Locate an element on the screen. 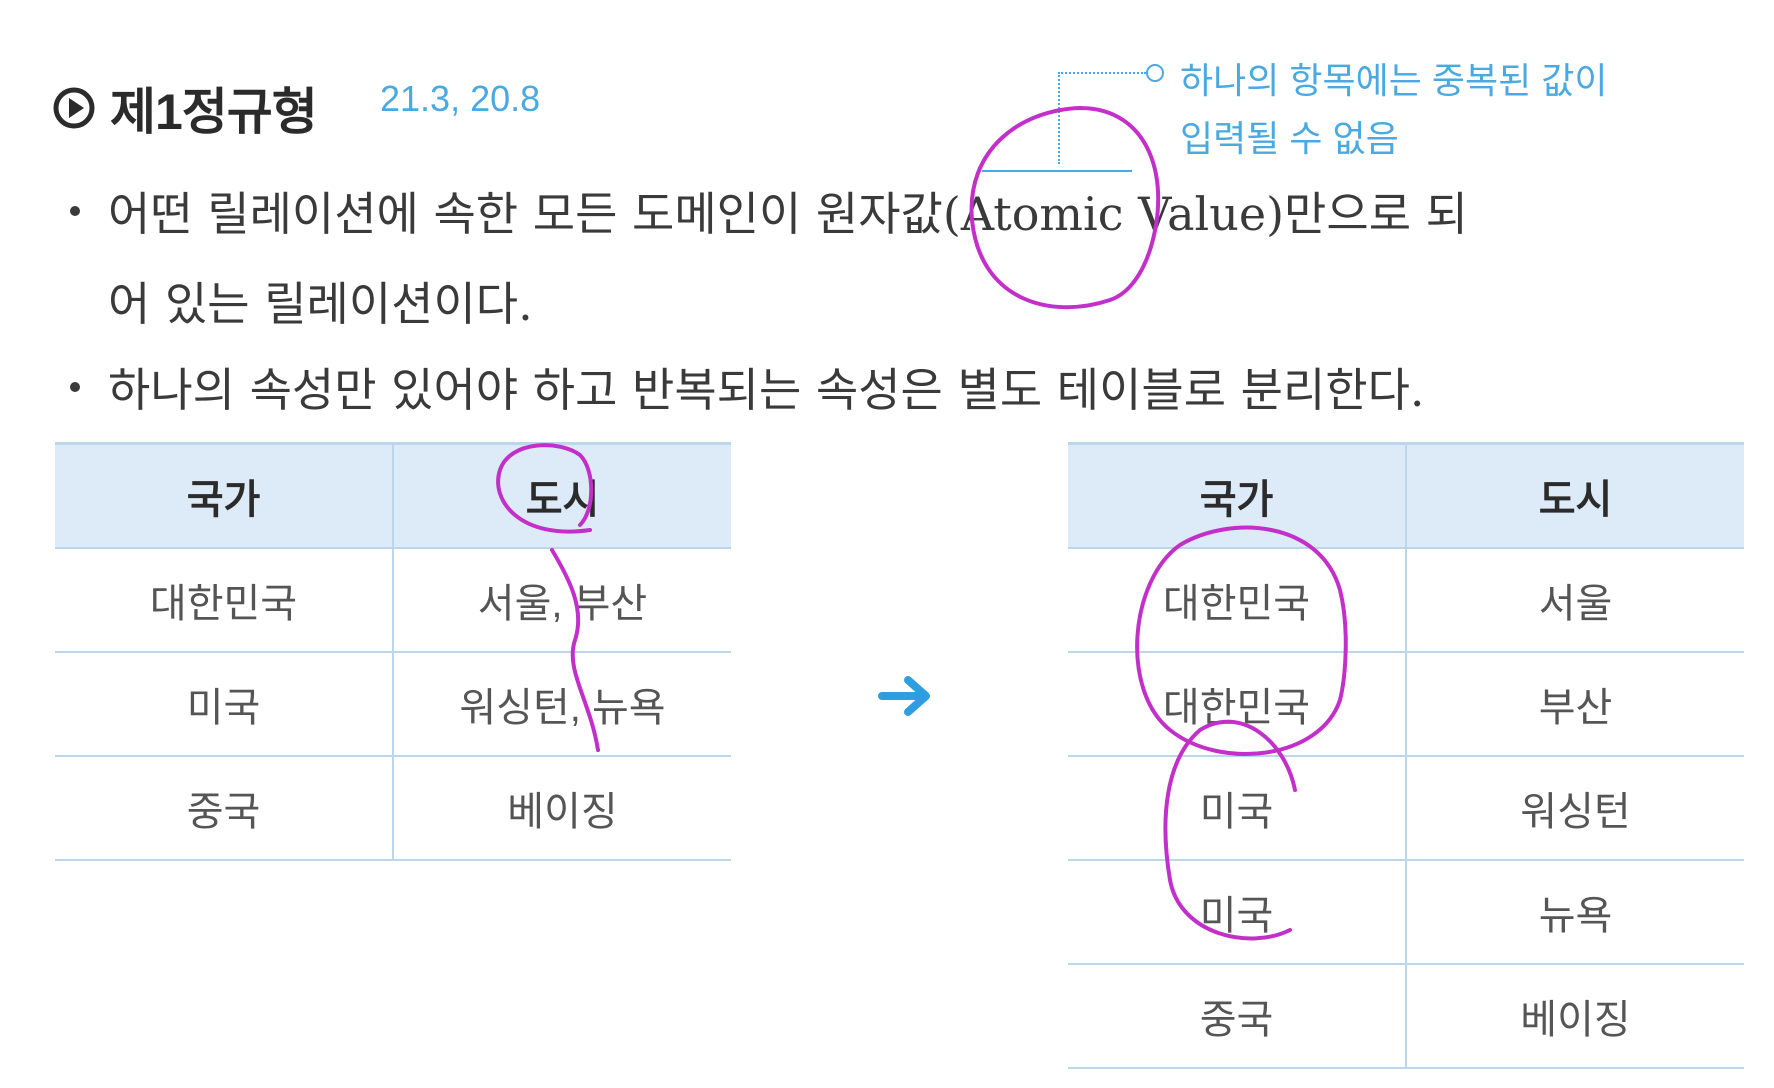  table-cell: 워싱턴 is located at coordinates (1574, 808).